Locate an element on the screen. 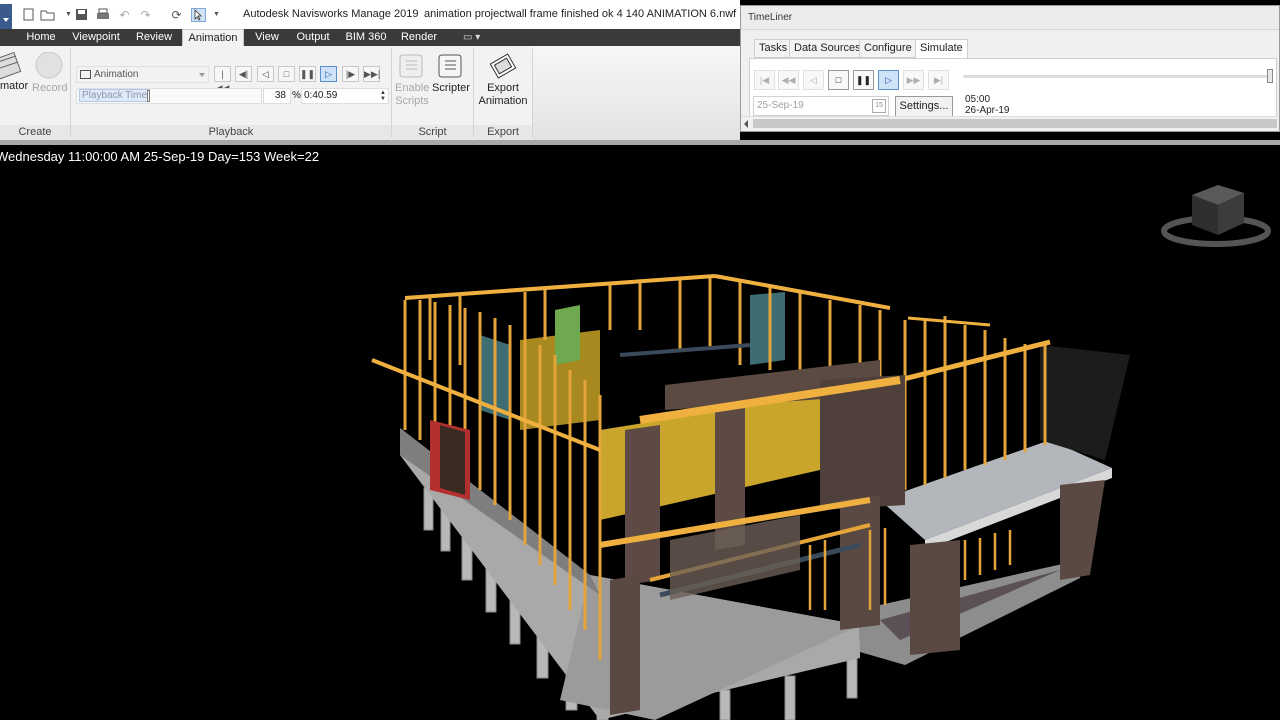 This screenshot has width=1280, height=720. play-reverse-button: ◁ is located at coordinates (265, 74).